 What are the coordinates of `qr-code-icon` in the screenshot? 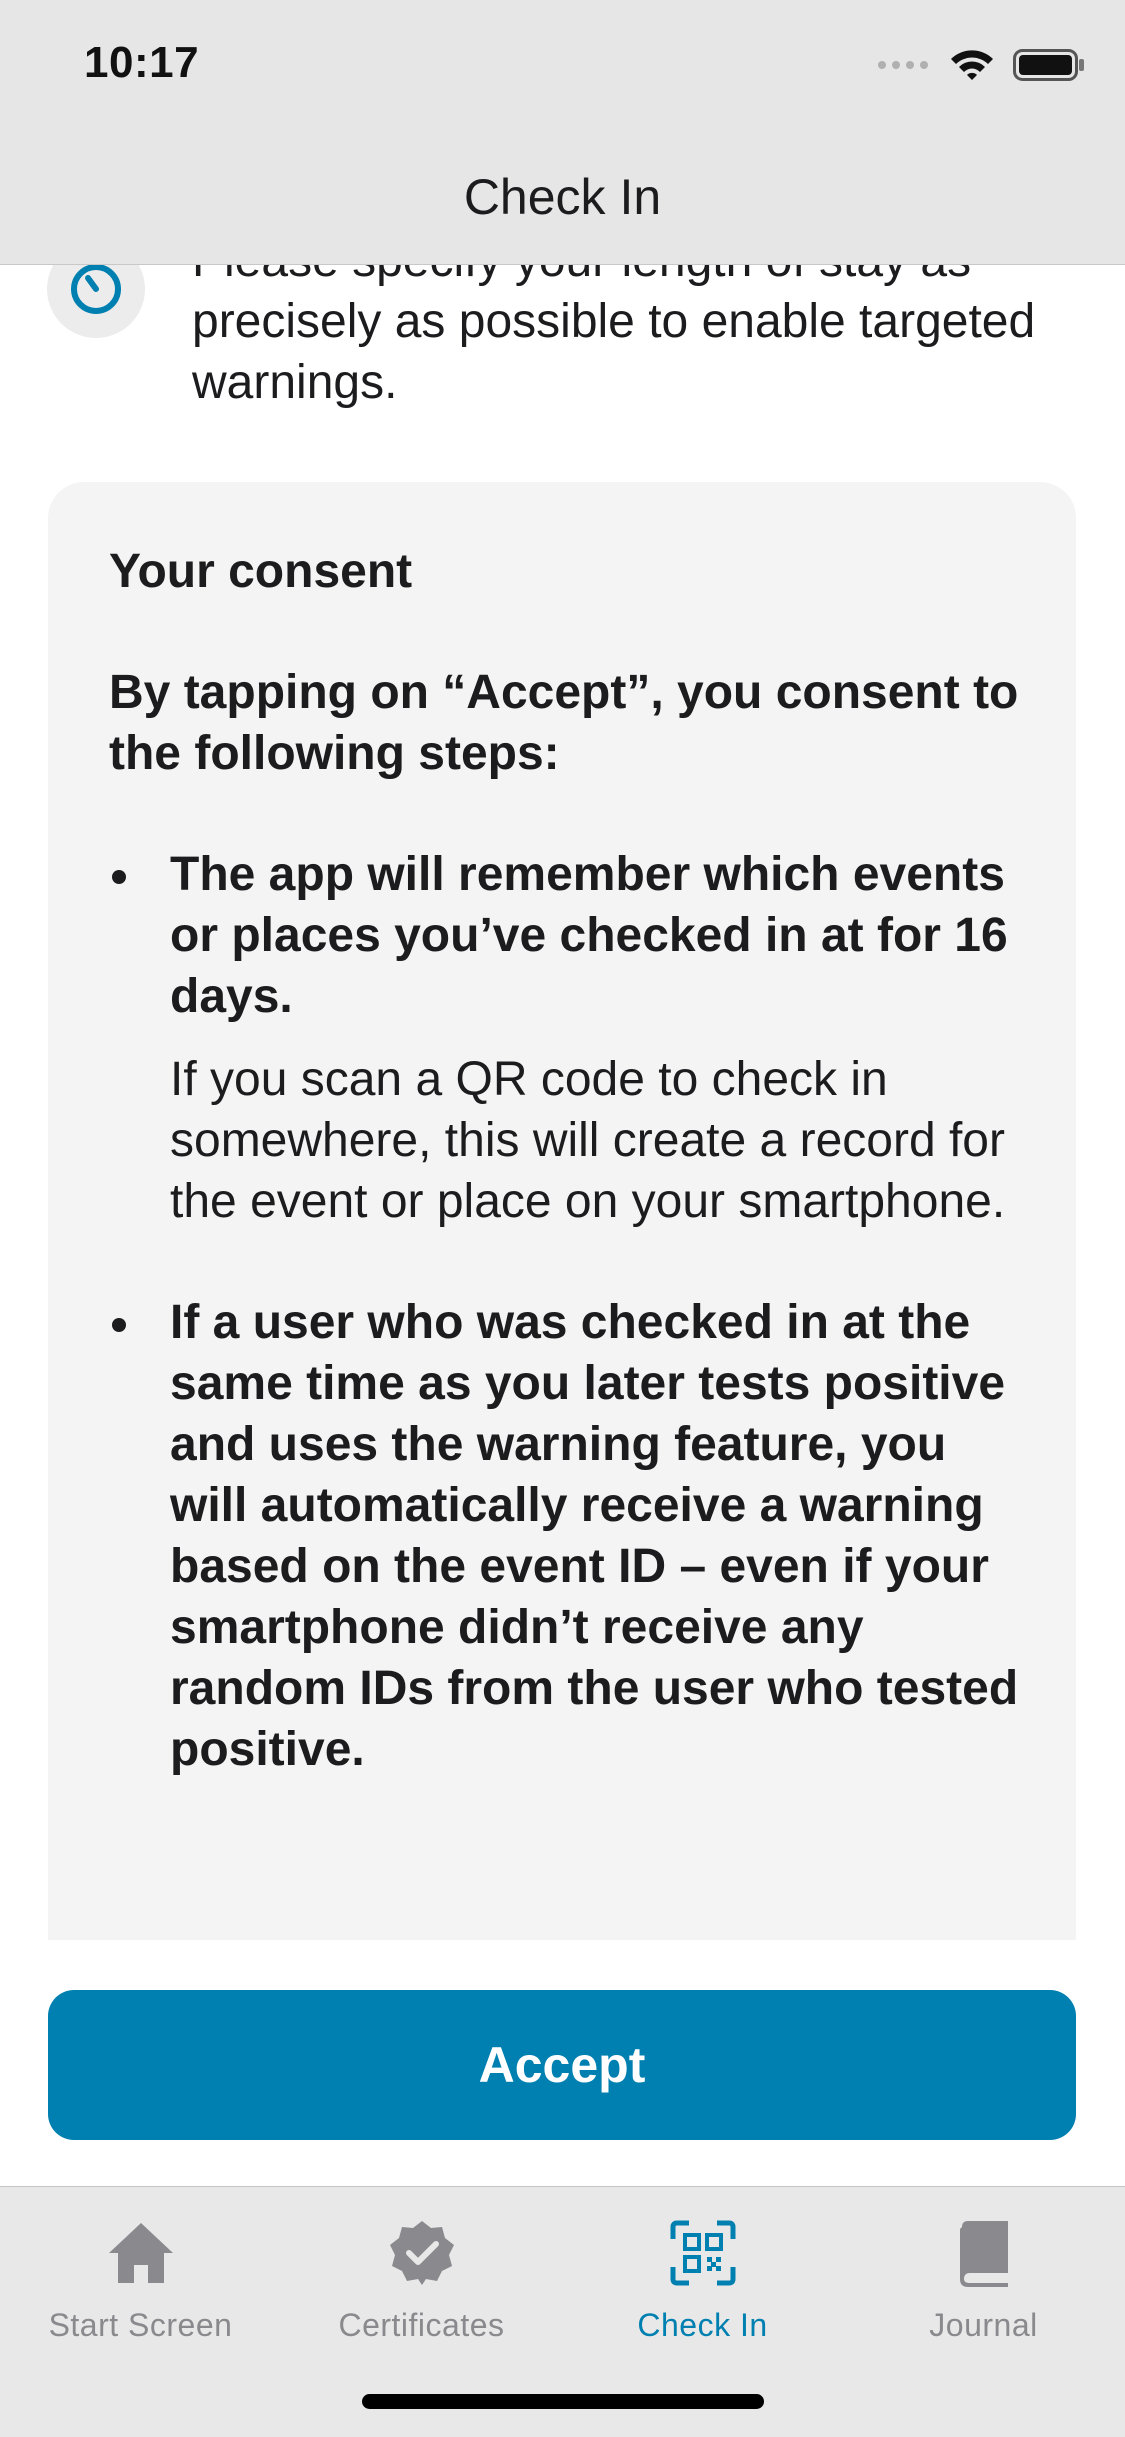 It's located at (703, 2253).